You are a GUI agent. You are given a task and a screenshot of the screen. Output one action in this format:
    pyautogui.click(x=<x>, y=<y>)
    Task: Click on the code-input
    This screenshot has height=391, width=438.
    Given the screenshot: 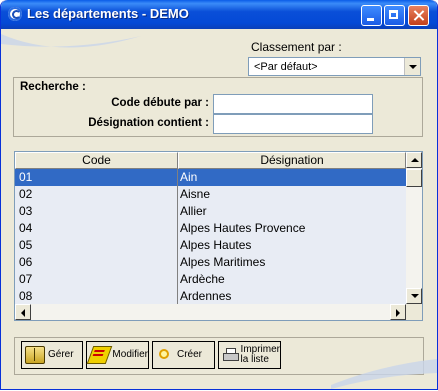 What is the action you would take?
    pyautogui.click(x=293, y=104)
    